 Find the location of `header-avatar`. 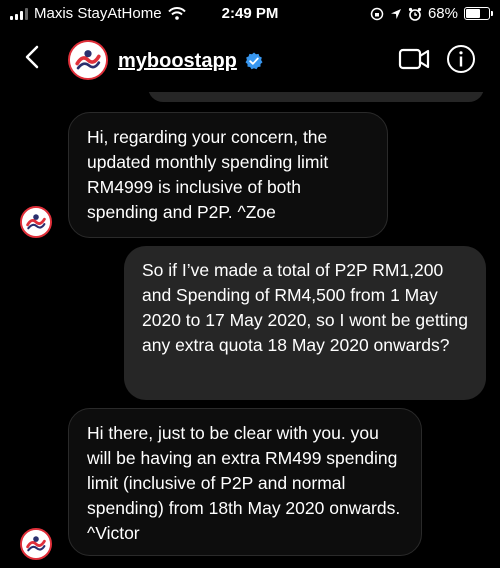

header-avatar is located at coordinates (88, 60).